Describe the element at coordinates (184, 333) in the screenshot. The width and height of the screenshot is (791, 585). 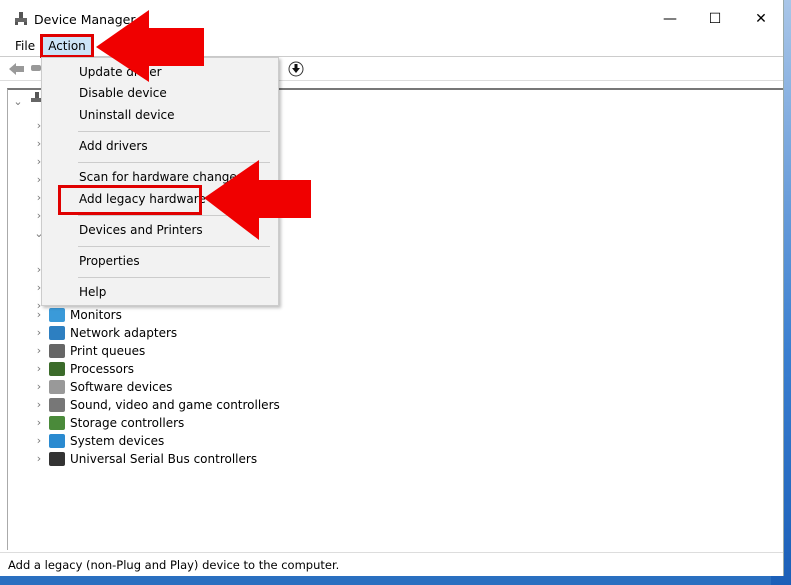
I see `tree-item: › Network adapters` at that location.